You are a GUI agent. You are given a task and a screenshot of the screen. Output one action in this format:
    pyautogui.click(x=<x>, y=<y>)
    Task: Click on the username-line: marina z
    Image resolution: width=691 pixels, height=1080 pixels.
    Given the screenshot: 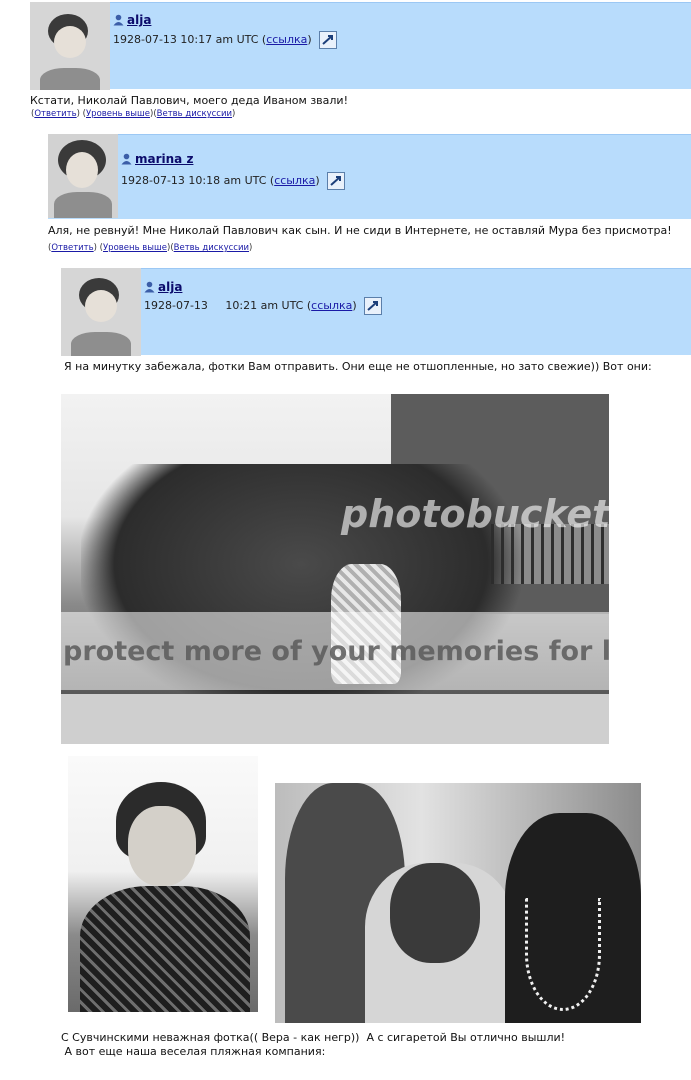 What is the action you would take?
    pyautogui.click(x=157, y=159)
    